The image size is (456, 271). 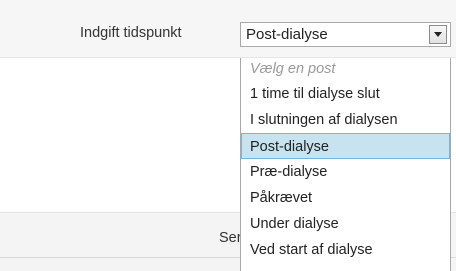 I want to click on dropdown-toggle-button, so click(x=438, y=34).